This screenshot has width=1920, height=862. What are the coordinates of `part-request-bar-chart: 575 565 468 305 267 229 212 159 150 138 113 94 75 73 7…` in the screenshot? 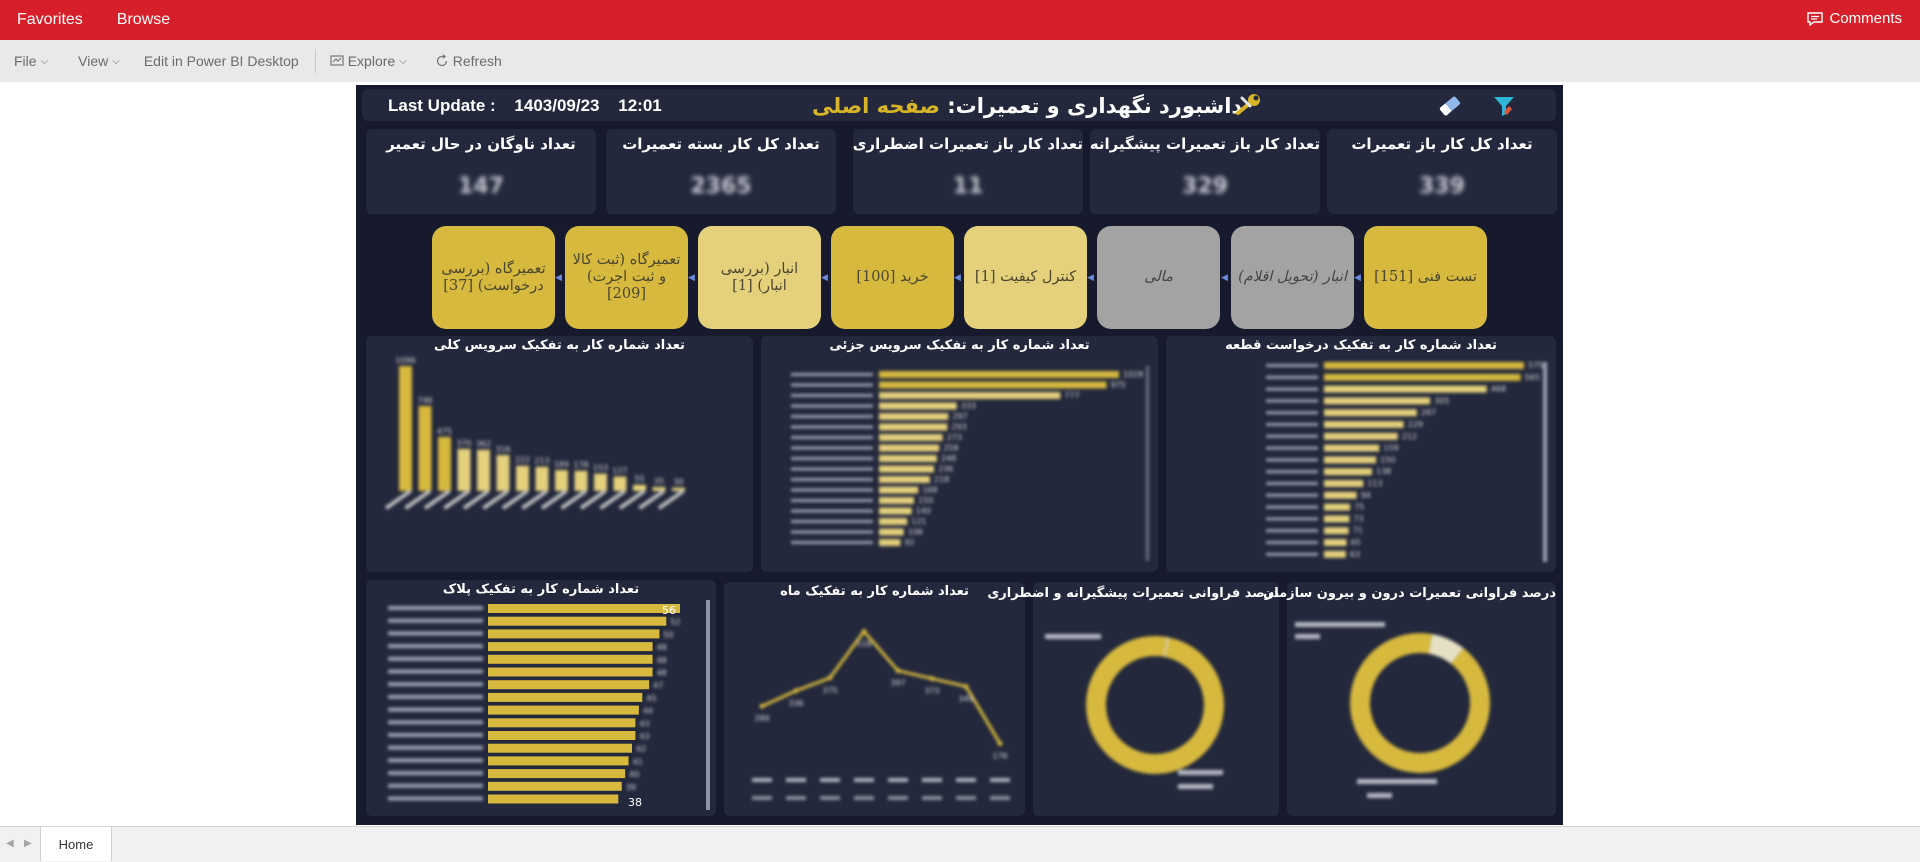 It's located at (1406, 461).